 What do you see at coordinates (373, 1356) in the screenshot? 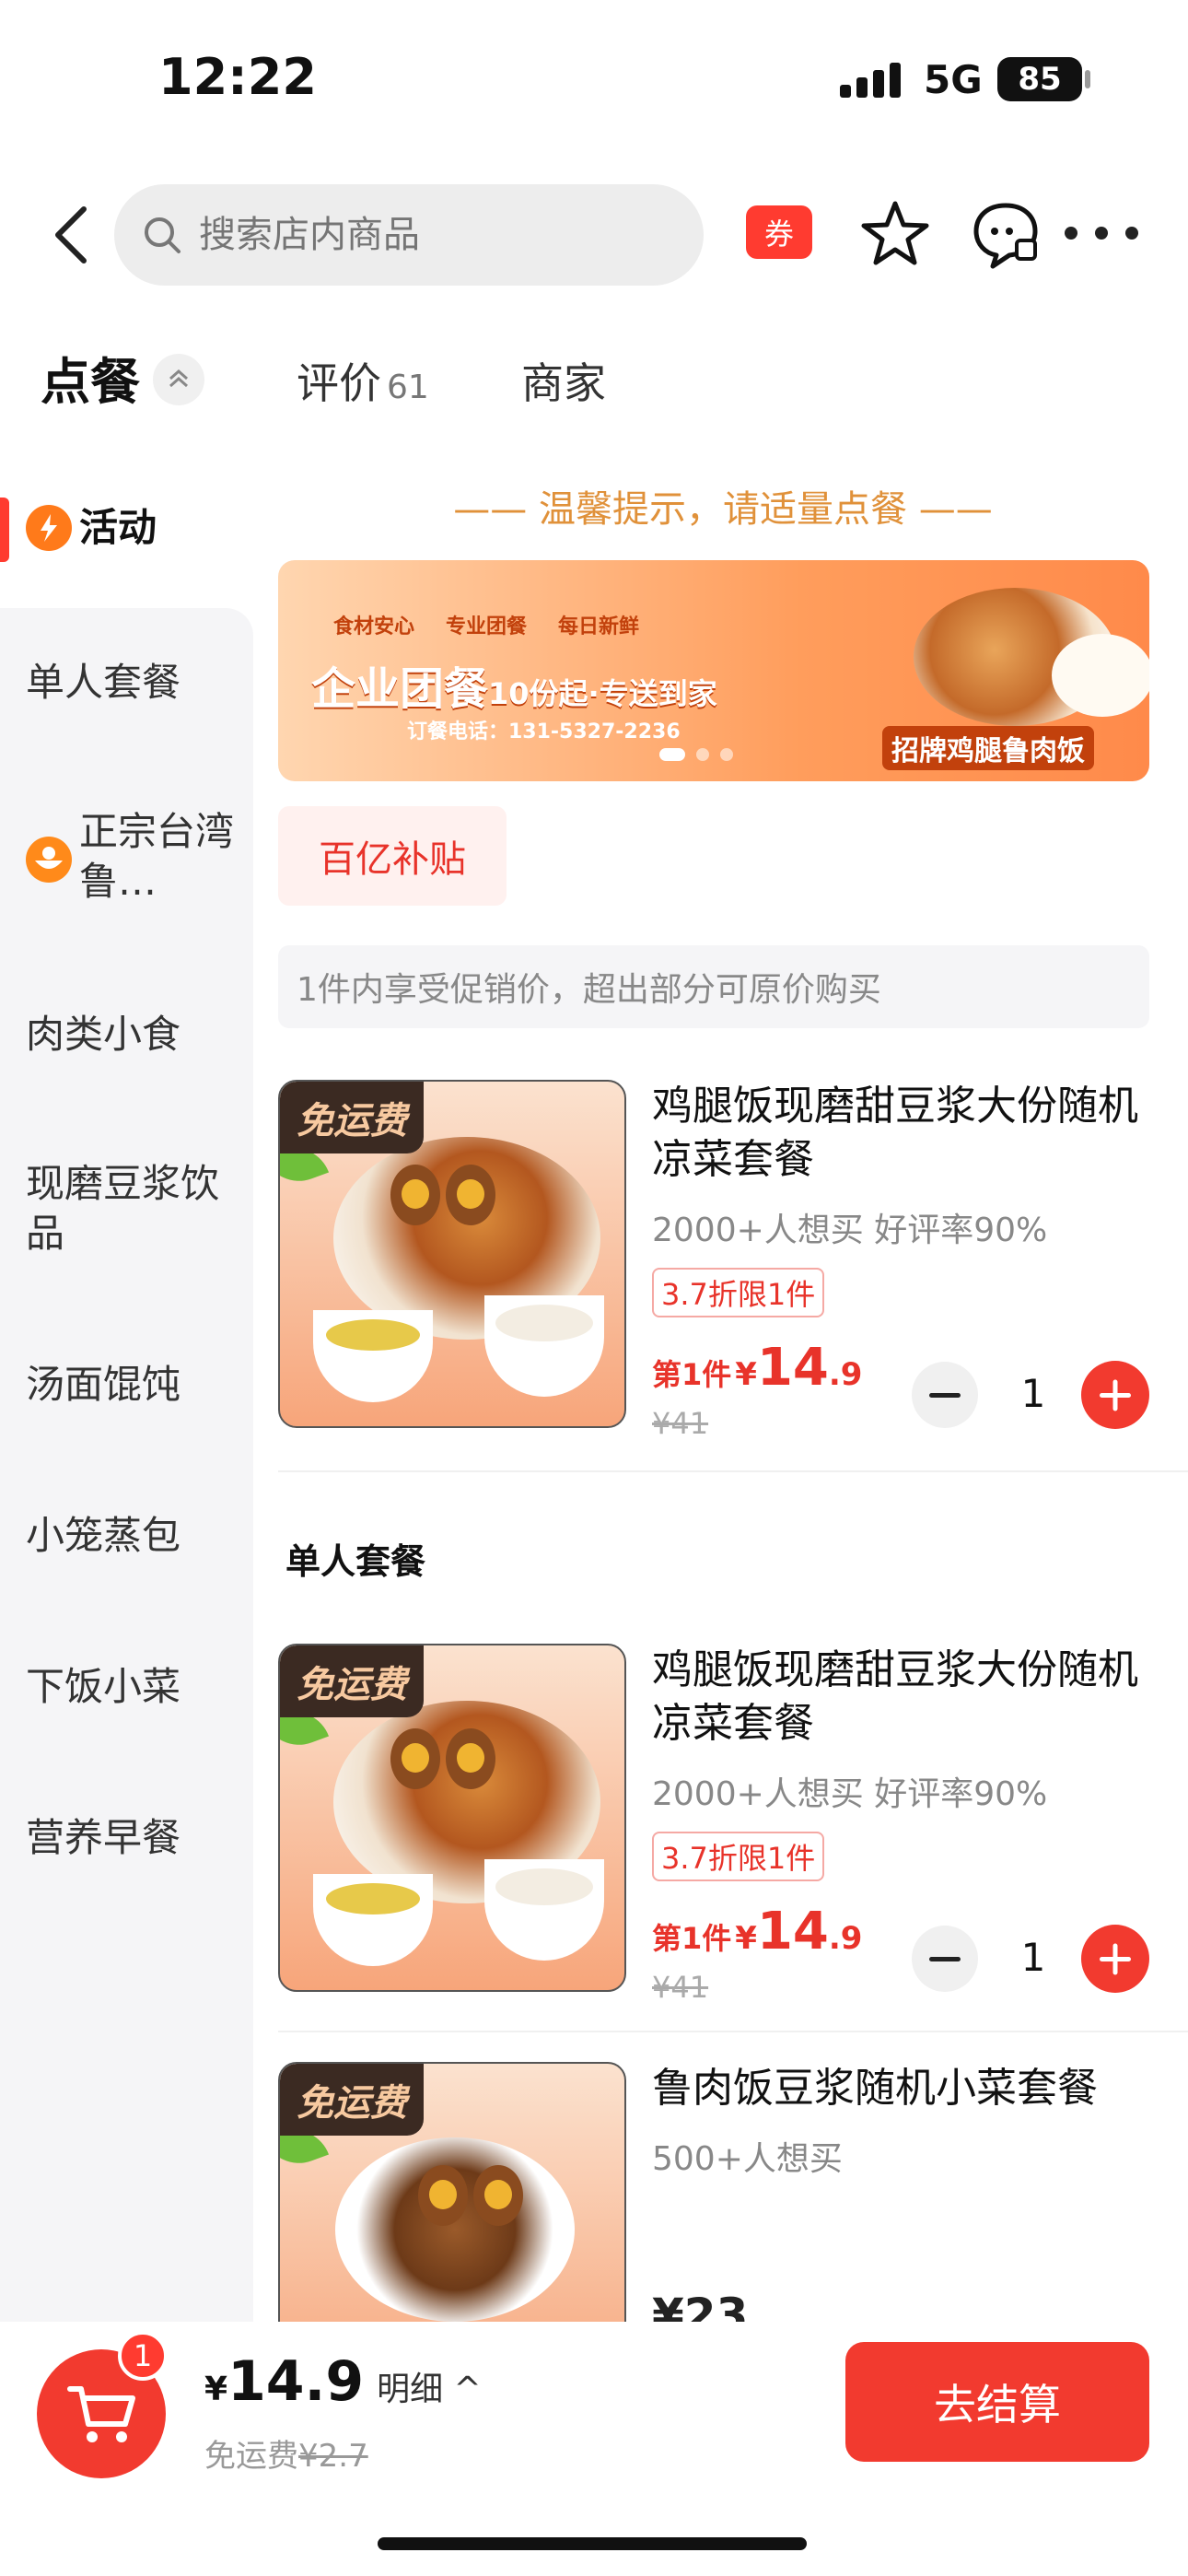
I see `side-dish-bowl` at bounding box center [373, 1356].